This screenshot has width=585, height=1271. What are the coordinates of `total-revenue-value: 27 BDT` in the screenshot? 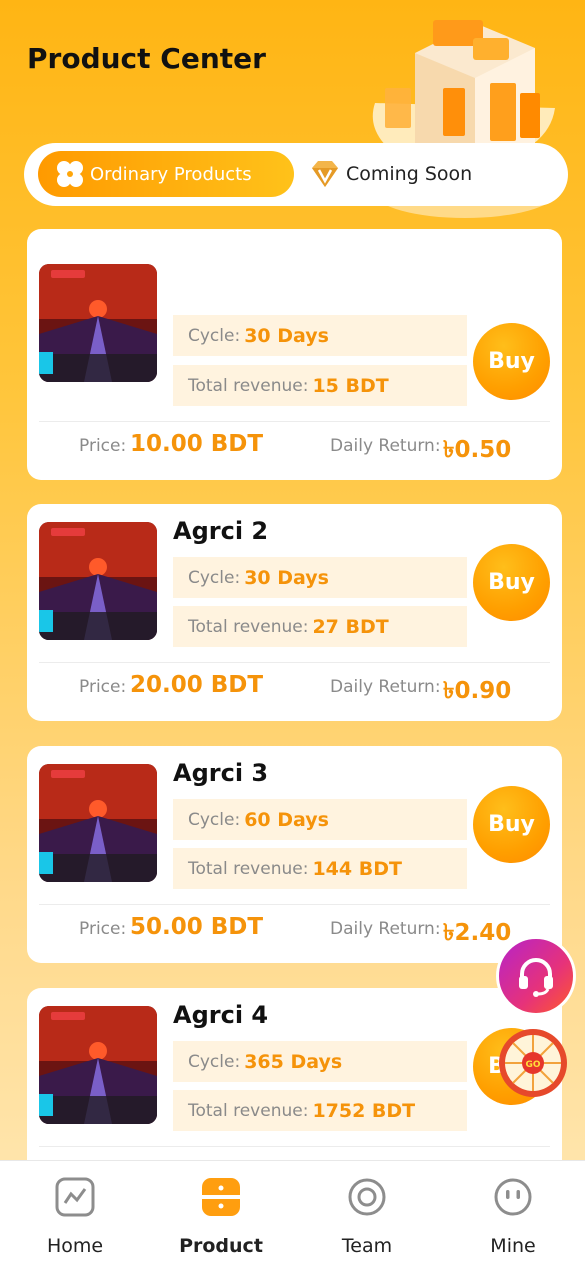 It's located at (350, 626).